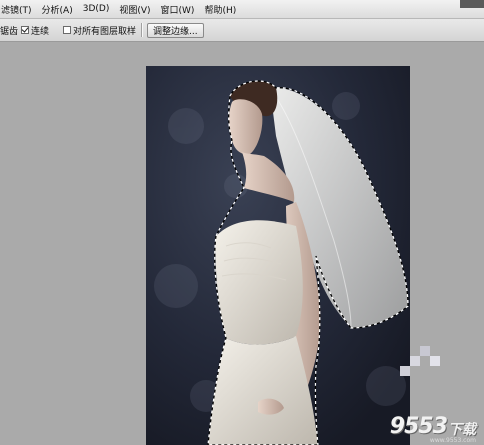  What do you see at coordinates (242, 9) in the screenshot?
I see `menu-bar: 滤镜(T) 分析(A) 3D(D) 视图(V) 窗口(W) 帮助(H)` at bounding box center [242, 9].